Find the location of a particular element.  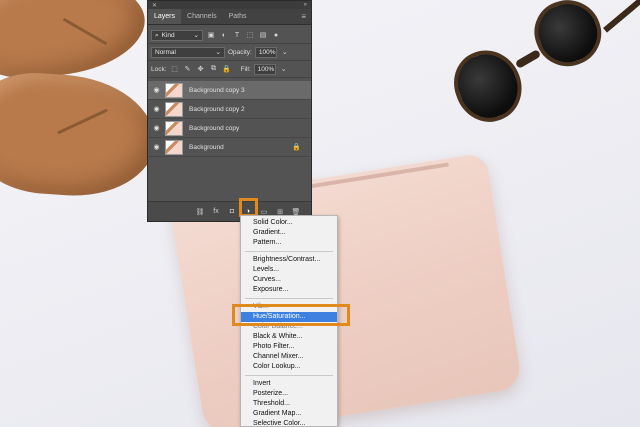

search-icon: ⌕ is located at coordinates (157, 35).